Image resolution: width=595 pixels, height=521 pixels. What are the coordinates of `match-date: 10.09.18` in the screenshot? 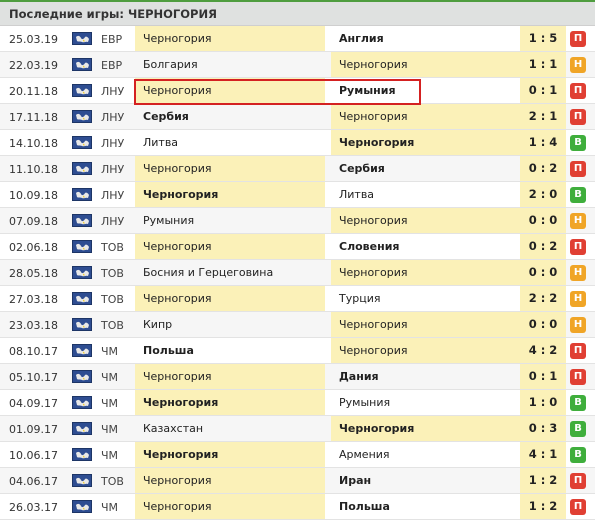 It's located at (33, 195).